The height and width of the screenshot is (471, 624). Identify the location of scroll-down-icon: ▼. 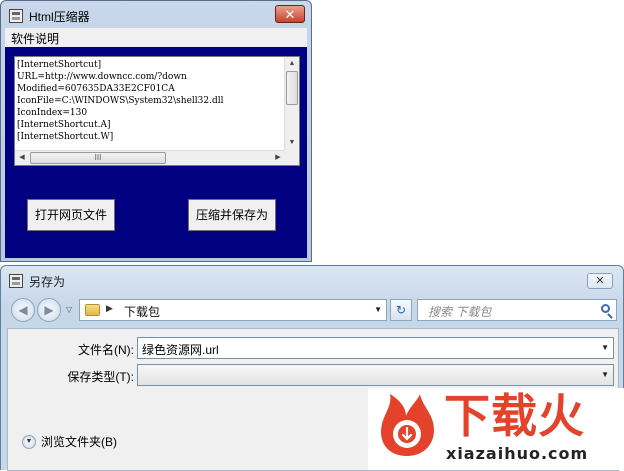
(292, 143).